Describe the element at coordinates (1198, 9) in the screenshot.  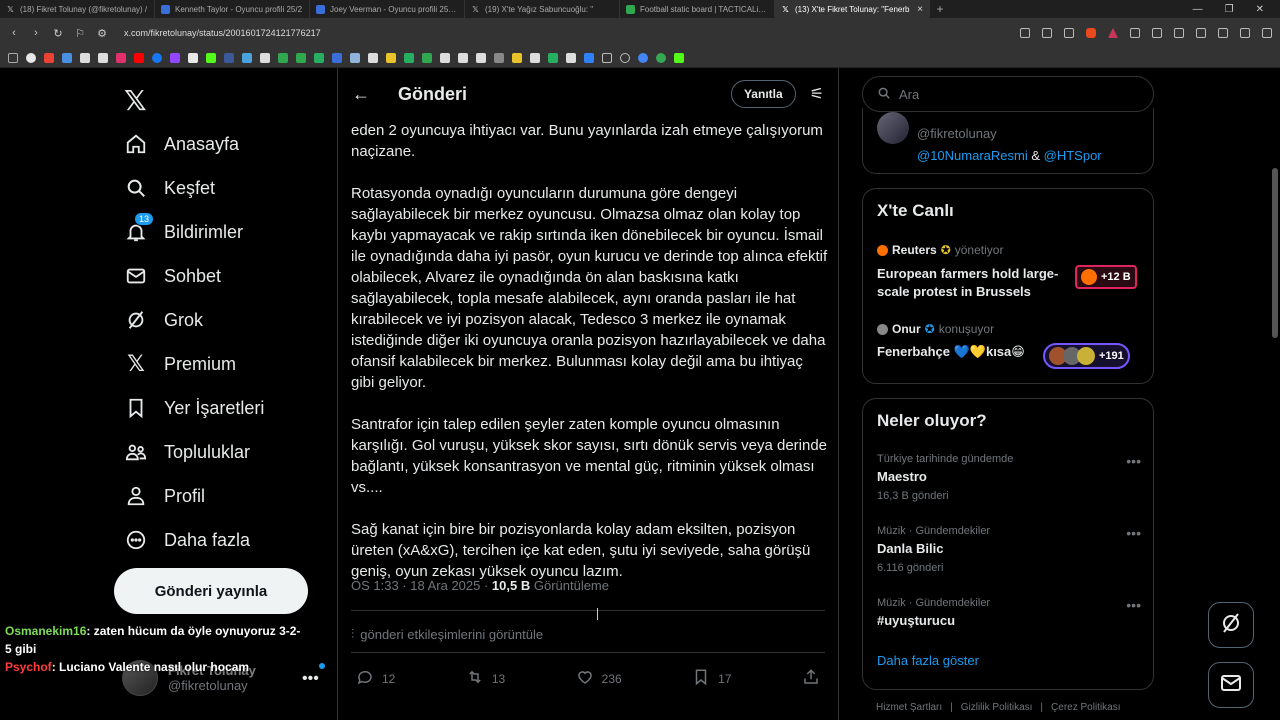
I see `minimize-icon: —` at that location.